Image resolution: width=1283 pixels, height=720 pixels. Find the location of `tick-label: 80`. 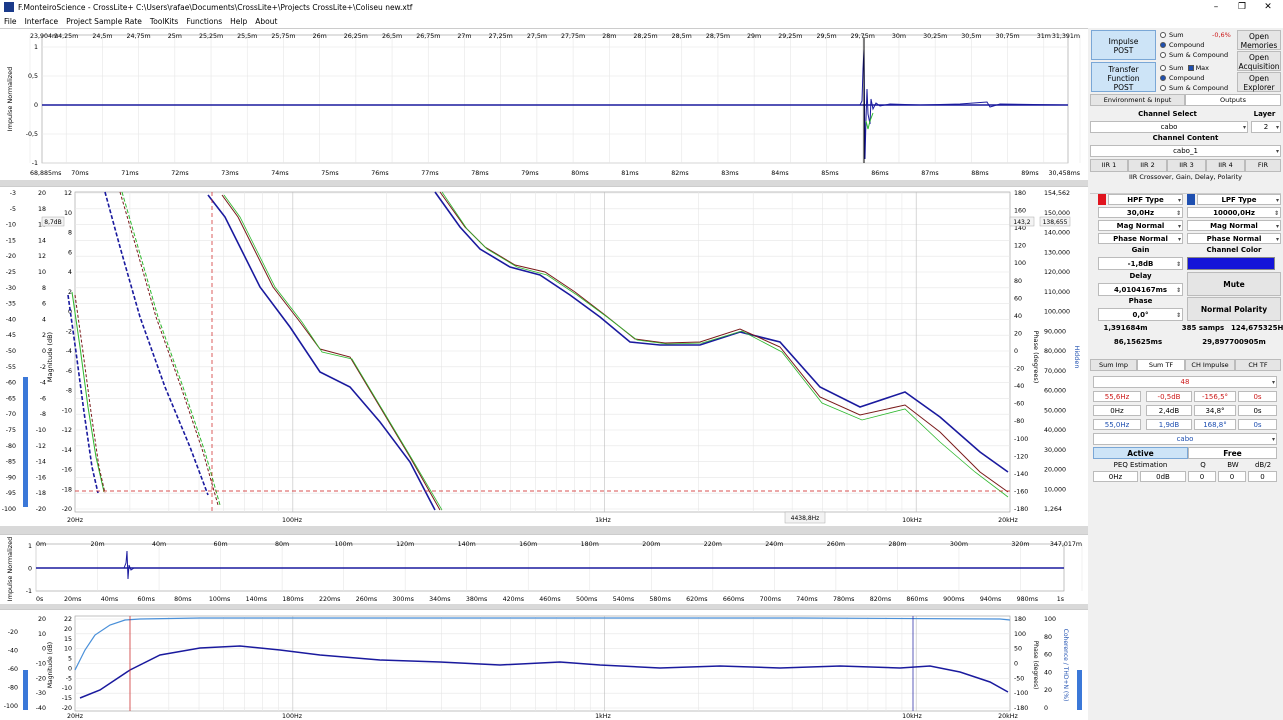

tick-label: 80 is located at coordinates (1018, 281).